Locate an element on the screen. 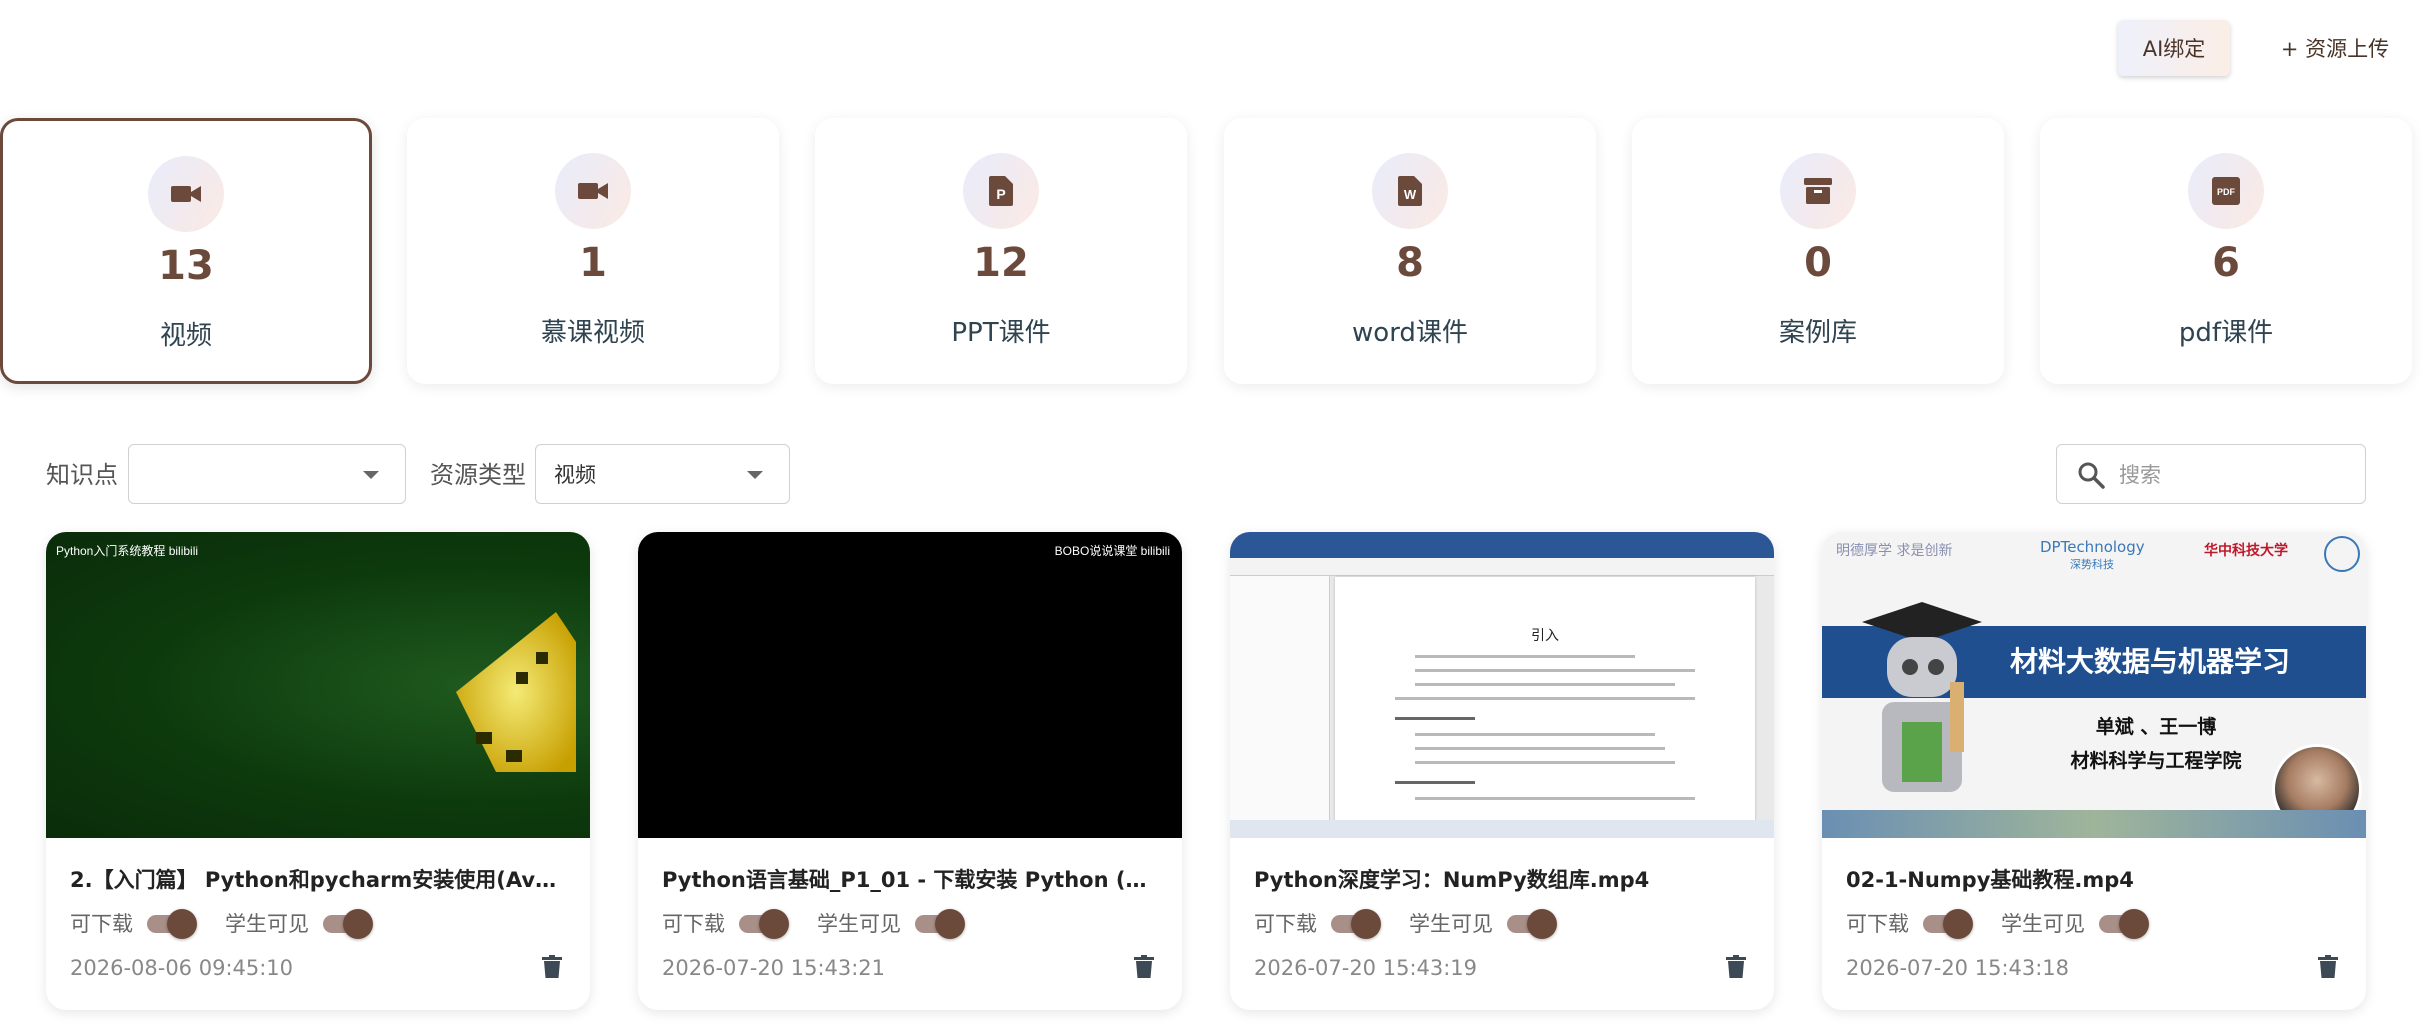 This screenshot has width=2424, height=1032. search-input: 搜索 is located at coordinates (2211, 474).